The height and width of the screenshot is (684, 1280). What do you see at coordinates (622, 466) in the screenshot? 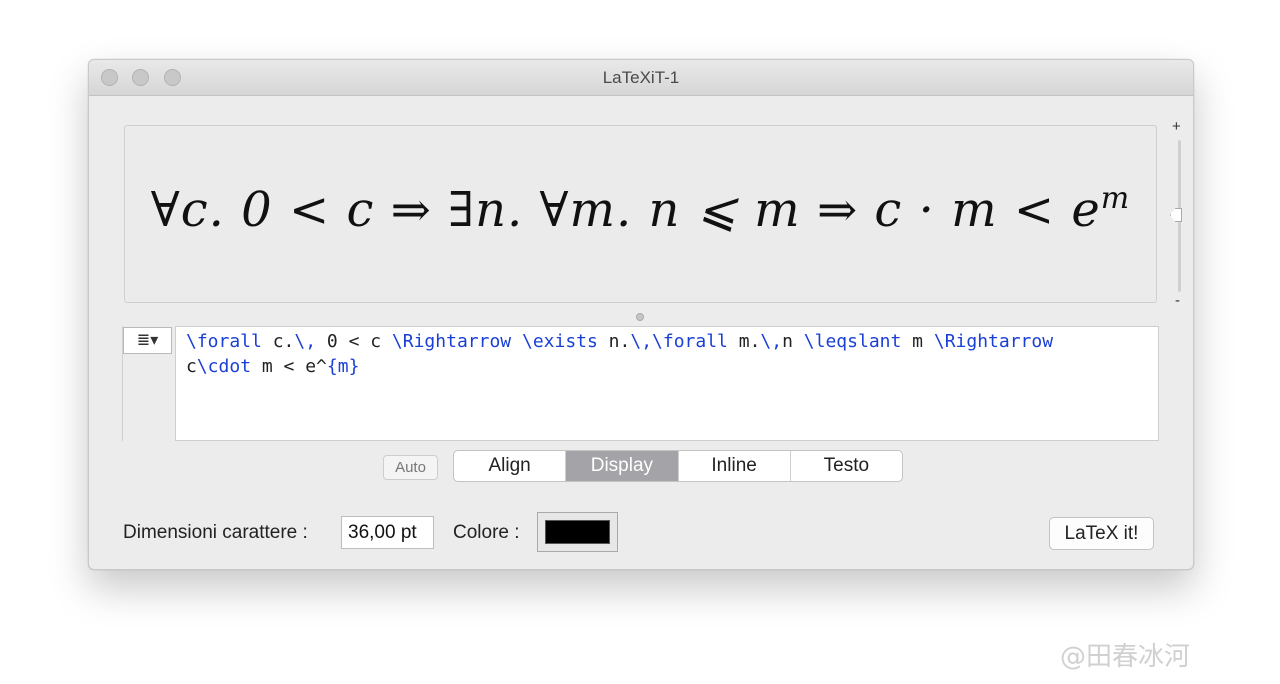
I see `mode-display: Display` at bounding box center [622, 466].